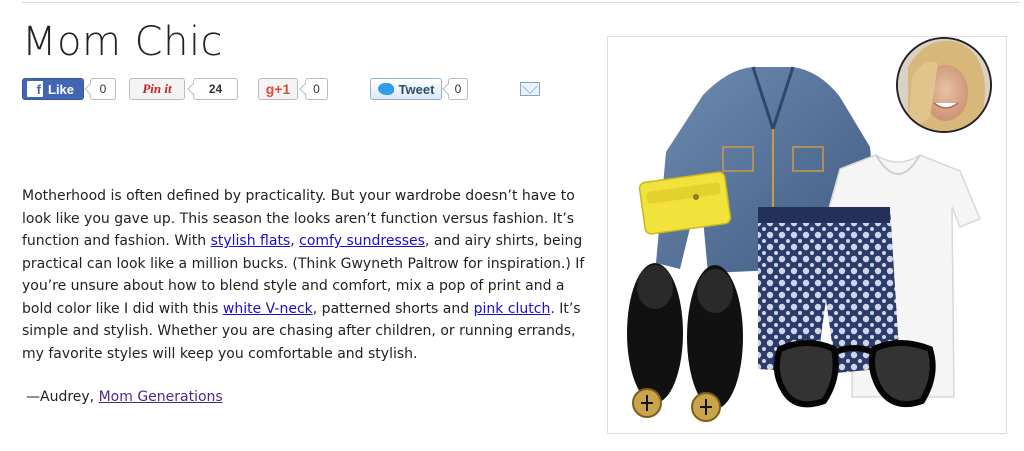 The width and height of the screenshot is (1024, 451). Describe the element at coordinates (362, 241) in the screenshot. I see `link-comfy-sundresses: comfy sundresses` at that location.